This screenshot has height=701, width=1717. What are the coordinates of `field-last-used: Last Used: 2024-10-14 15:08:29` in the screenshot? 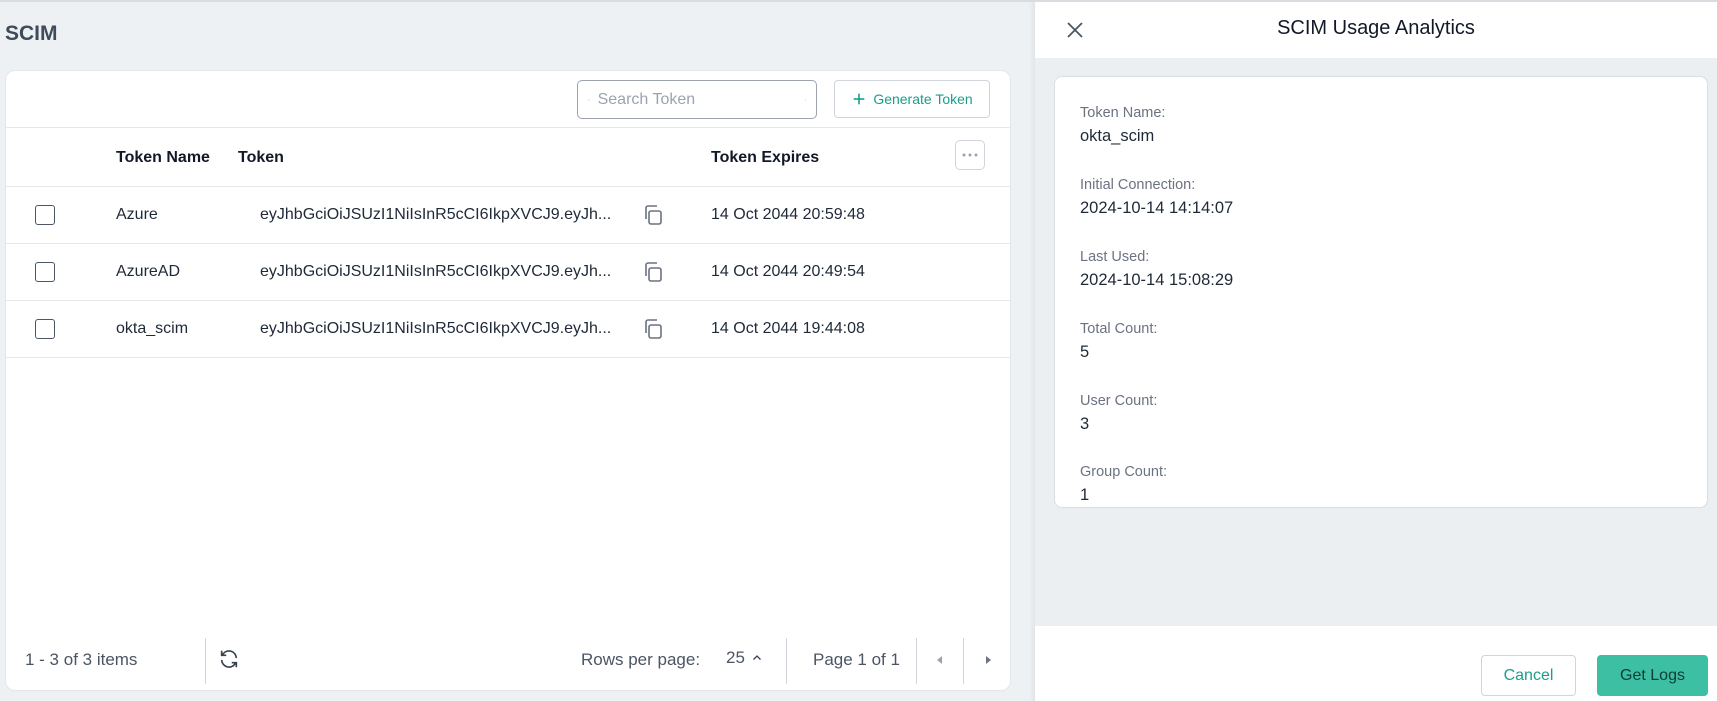 It's located at (1156, 269).